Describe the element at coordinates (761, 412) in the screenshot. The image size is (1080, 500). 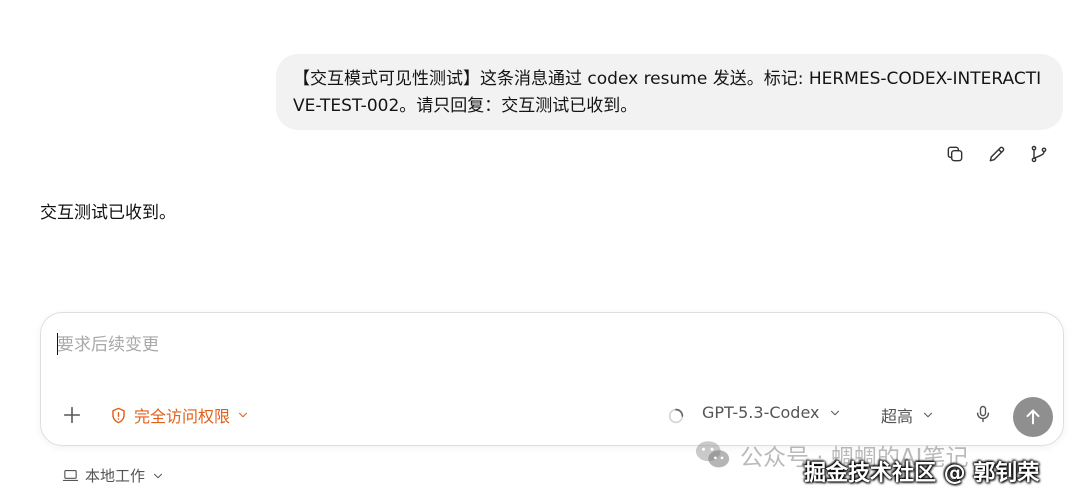
I see `model-label: GPT-5.3-Codex` at that location.